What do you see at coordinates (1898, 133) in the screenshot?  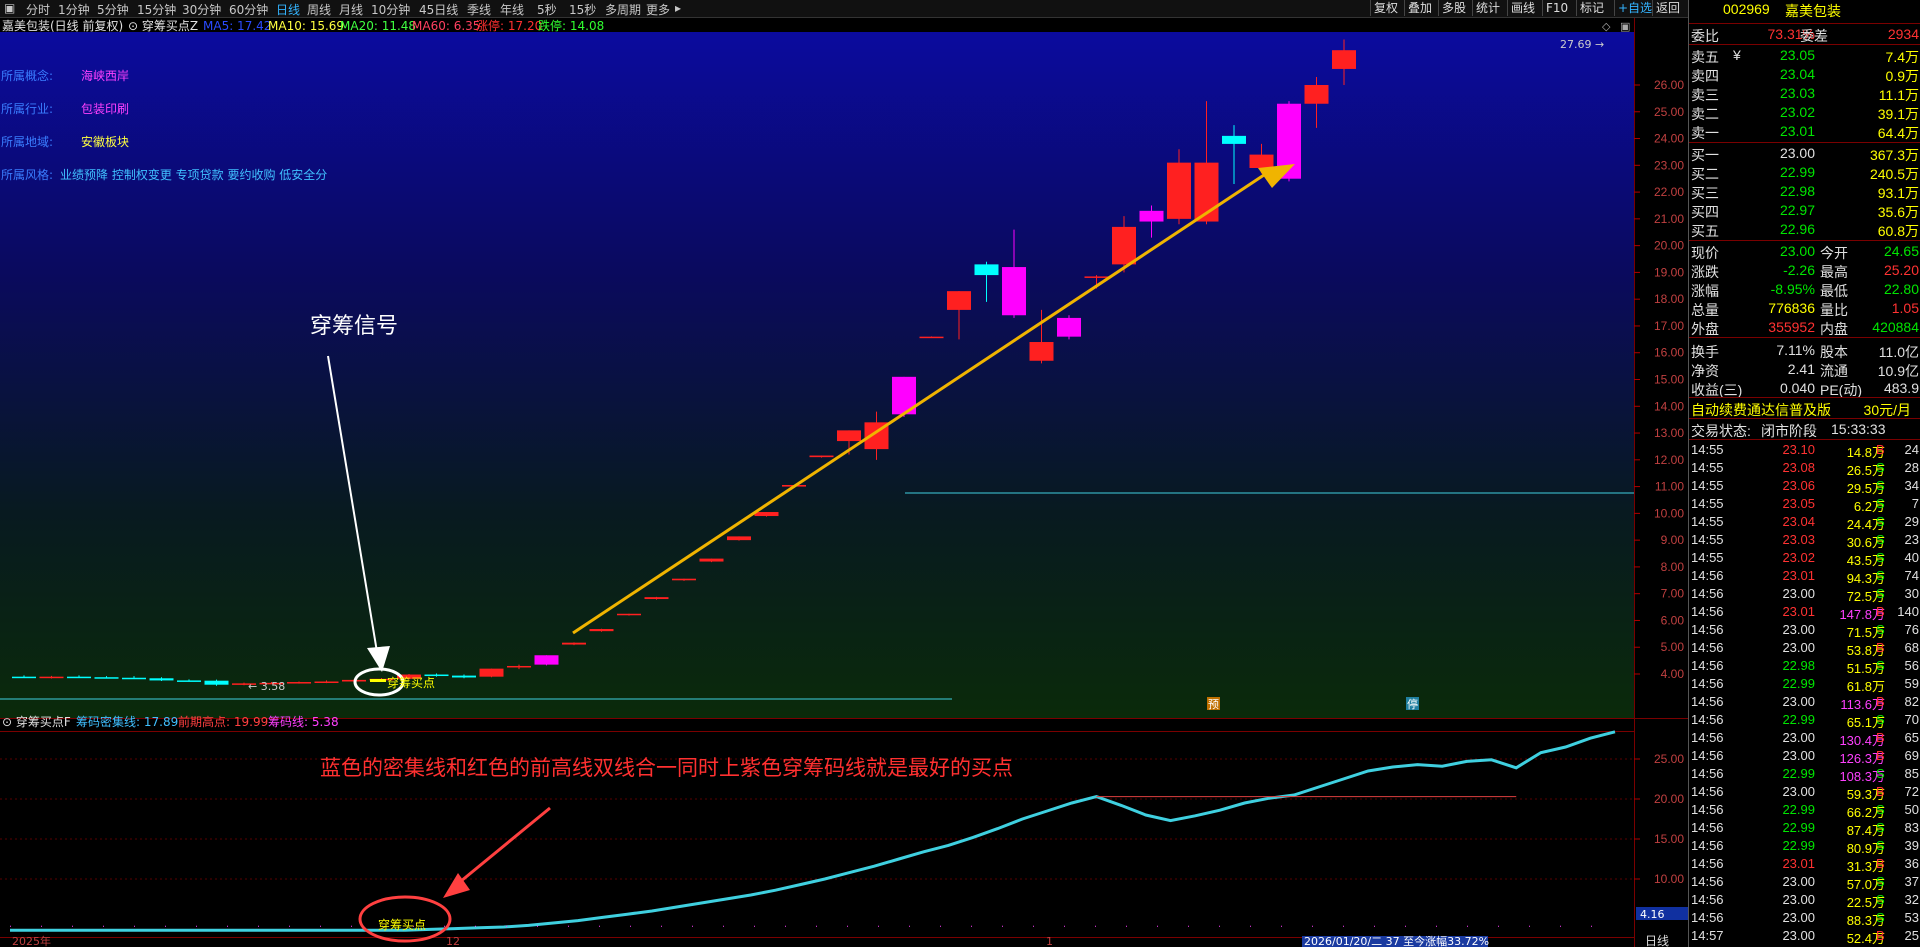 I see `sell-volume: 64.4万` at bounding box center [1898, 133].